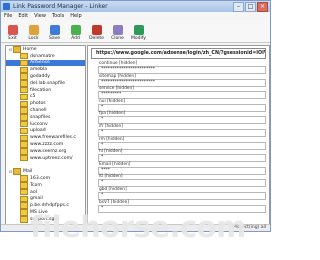 This screenshot has width=320, height=260. I want to click on tree-item-label: Mail, so click(28, 172).